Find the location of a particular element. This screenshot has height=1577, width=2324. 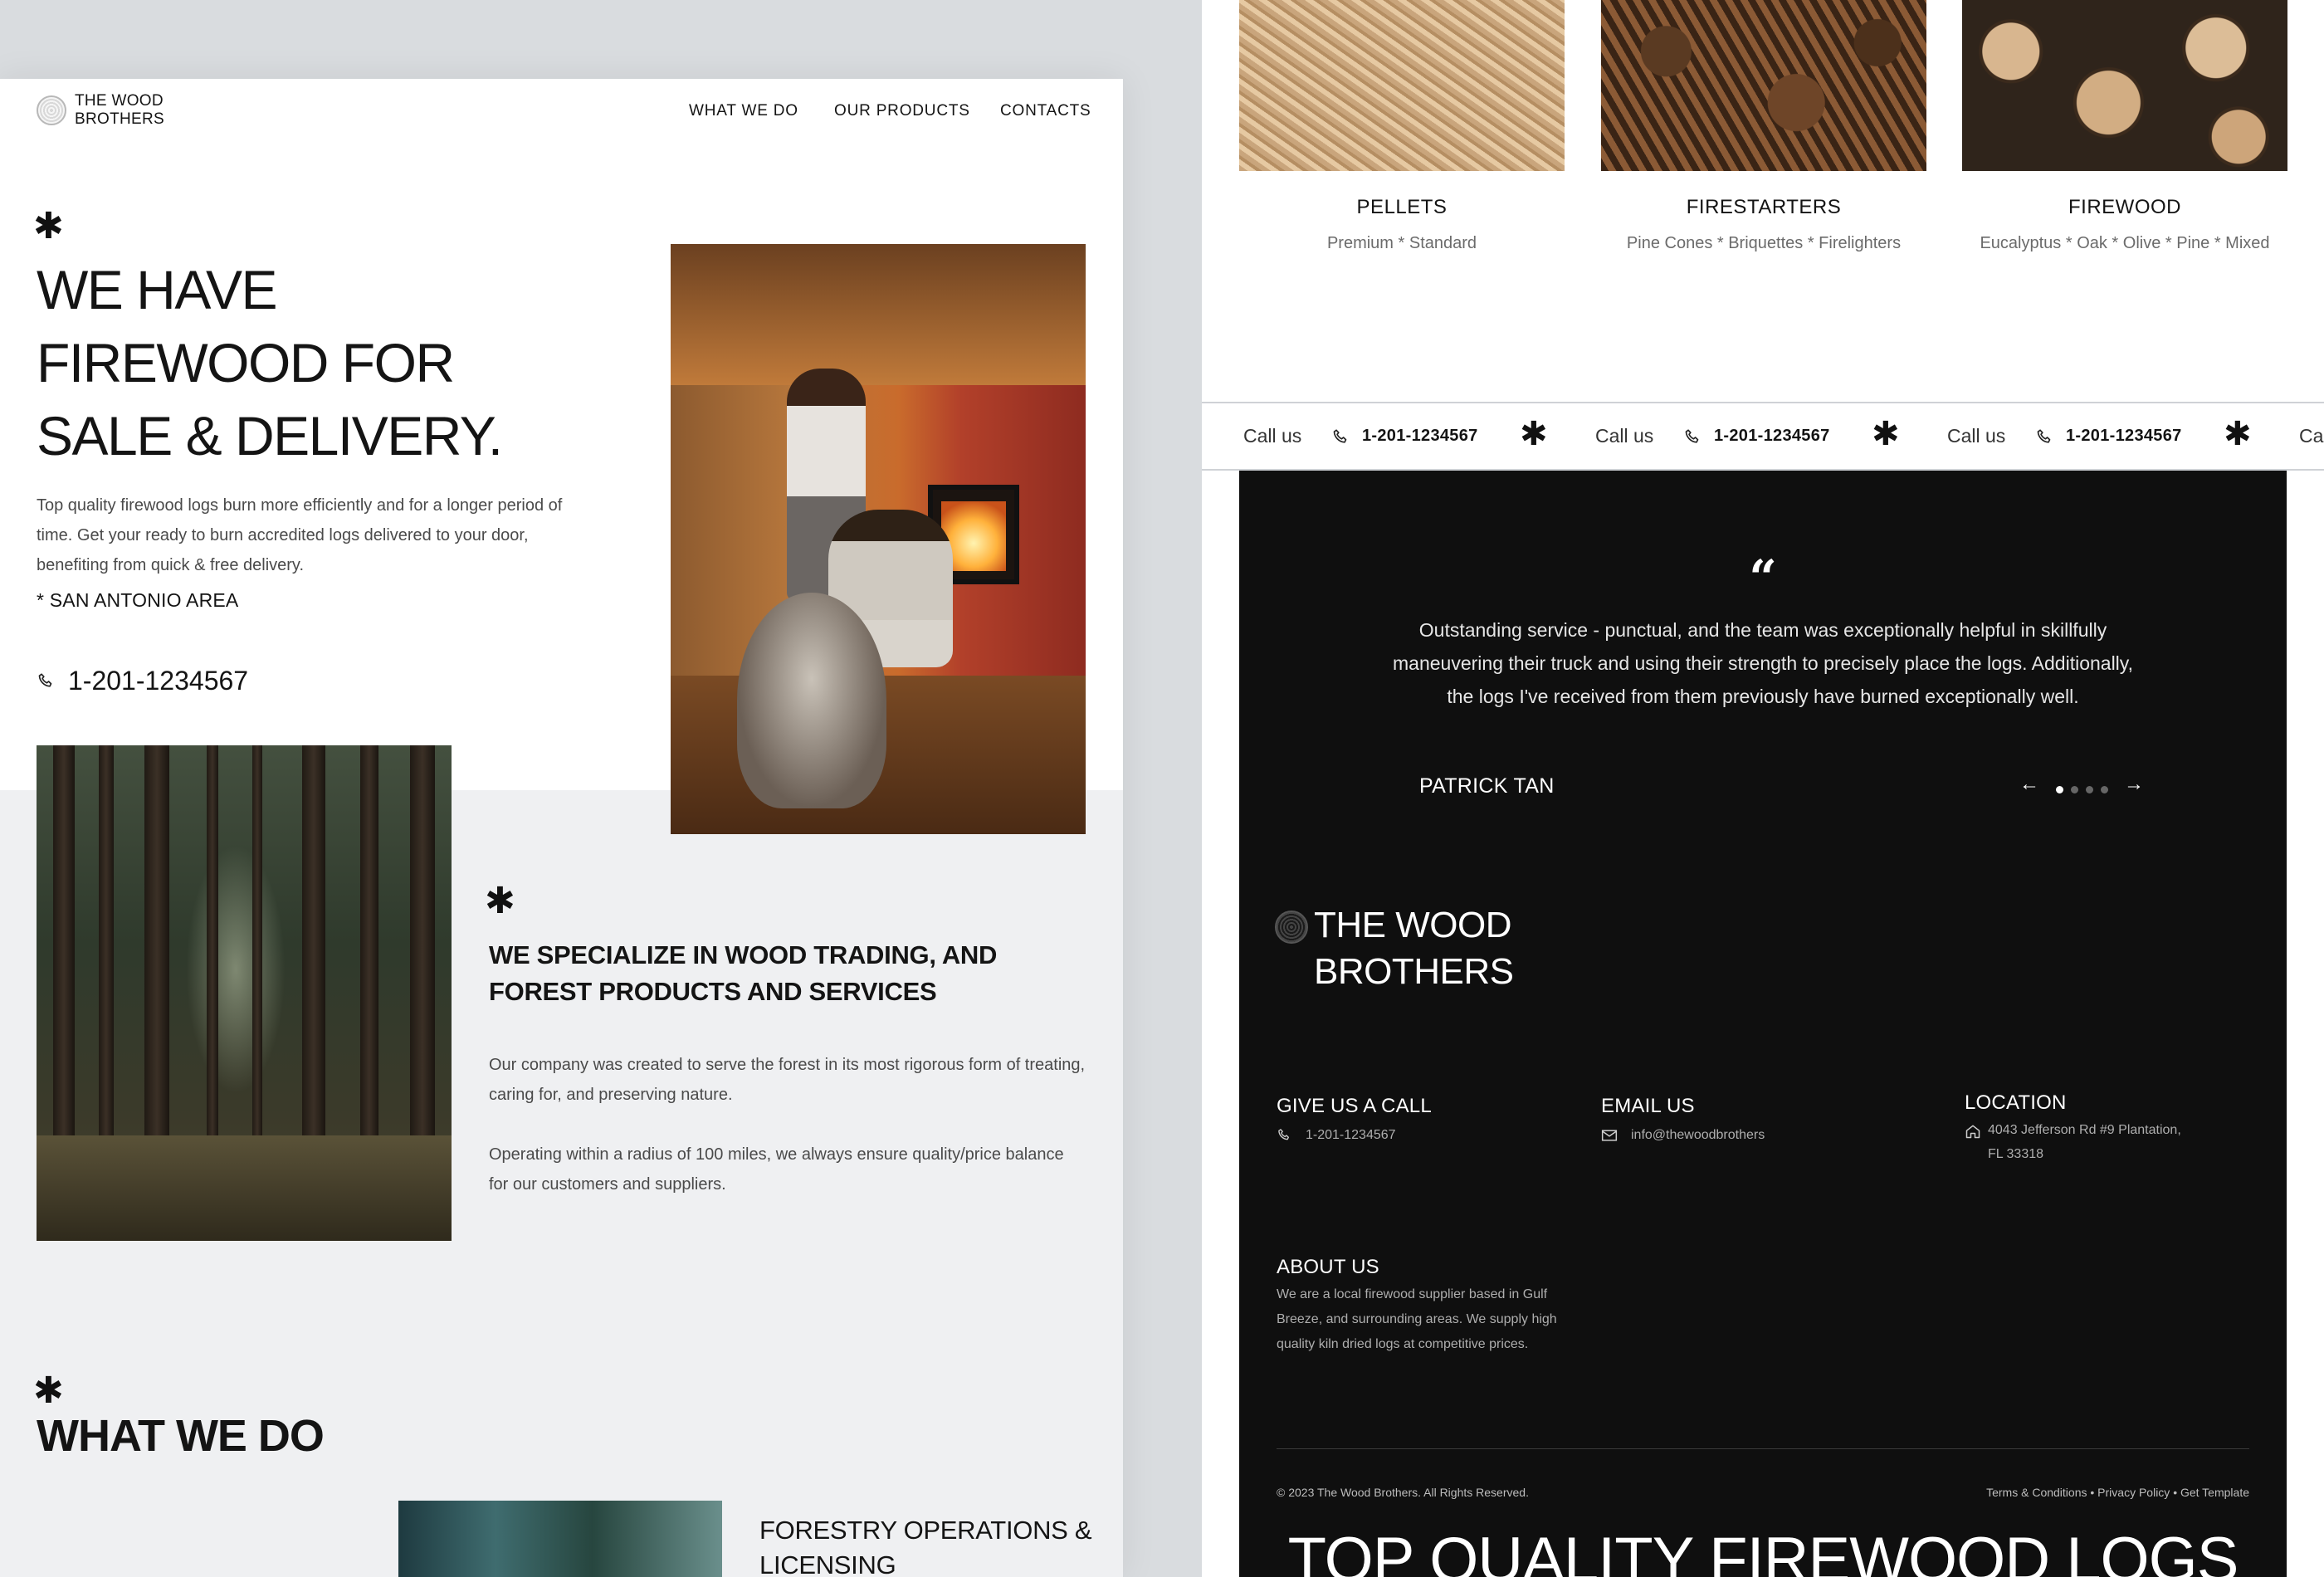

footer-location-line-1: 4043 Jefferson Rd #9 Plantation, is located at coordinates (2084, 1130).